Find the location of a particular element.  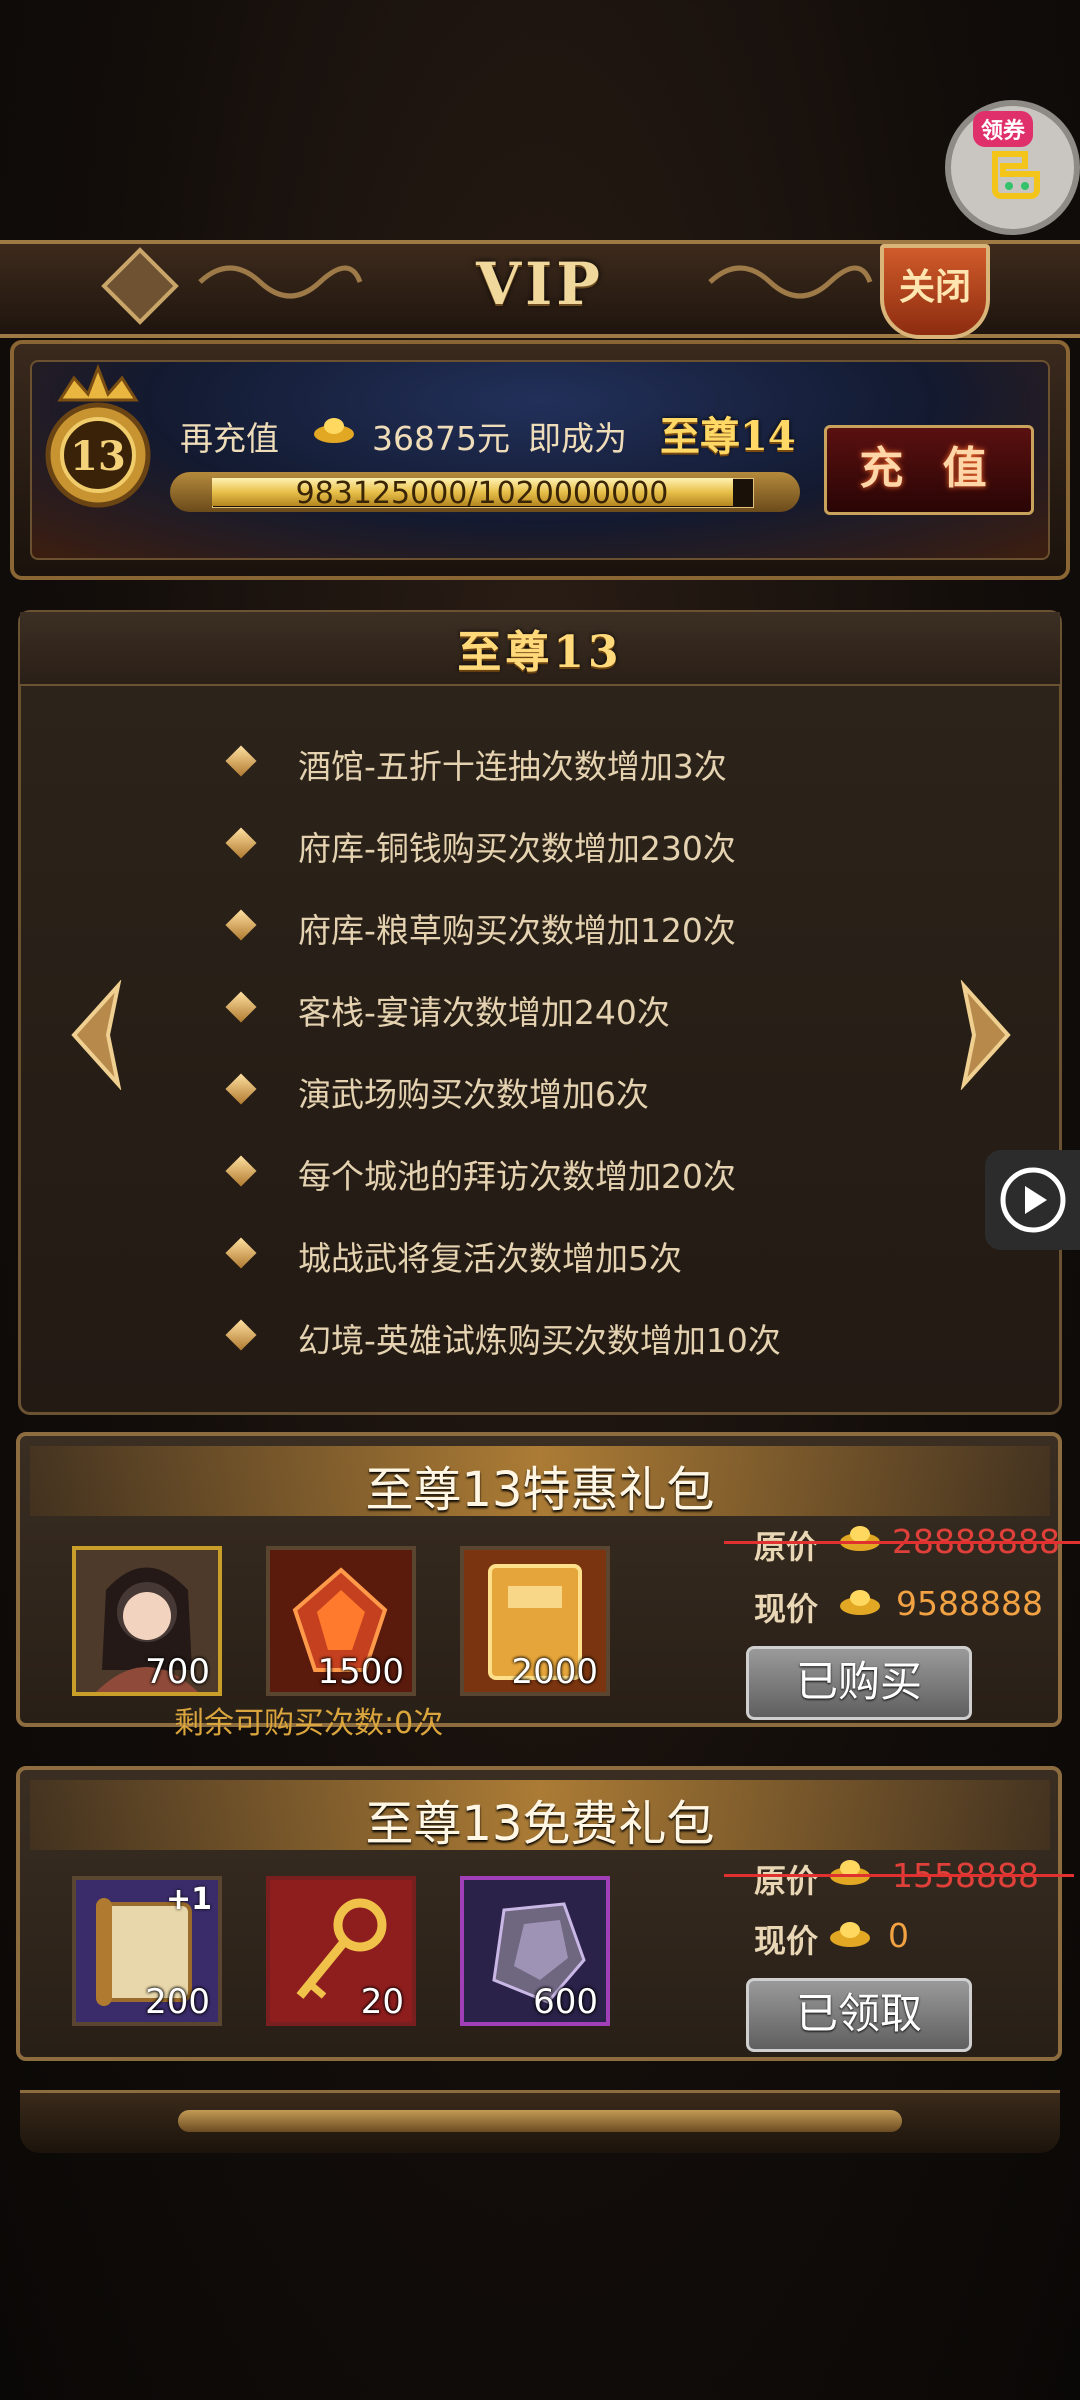

recharge-amount: 36875元 is located at coordinates (441, 438).